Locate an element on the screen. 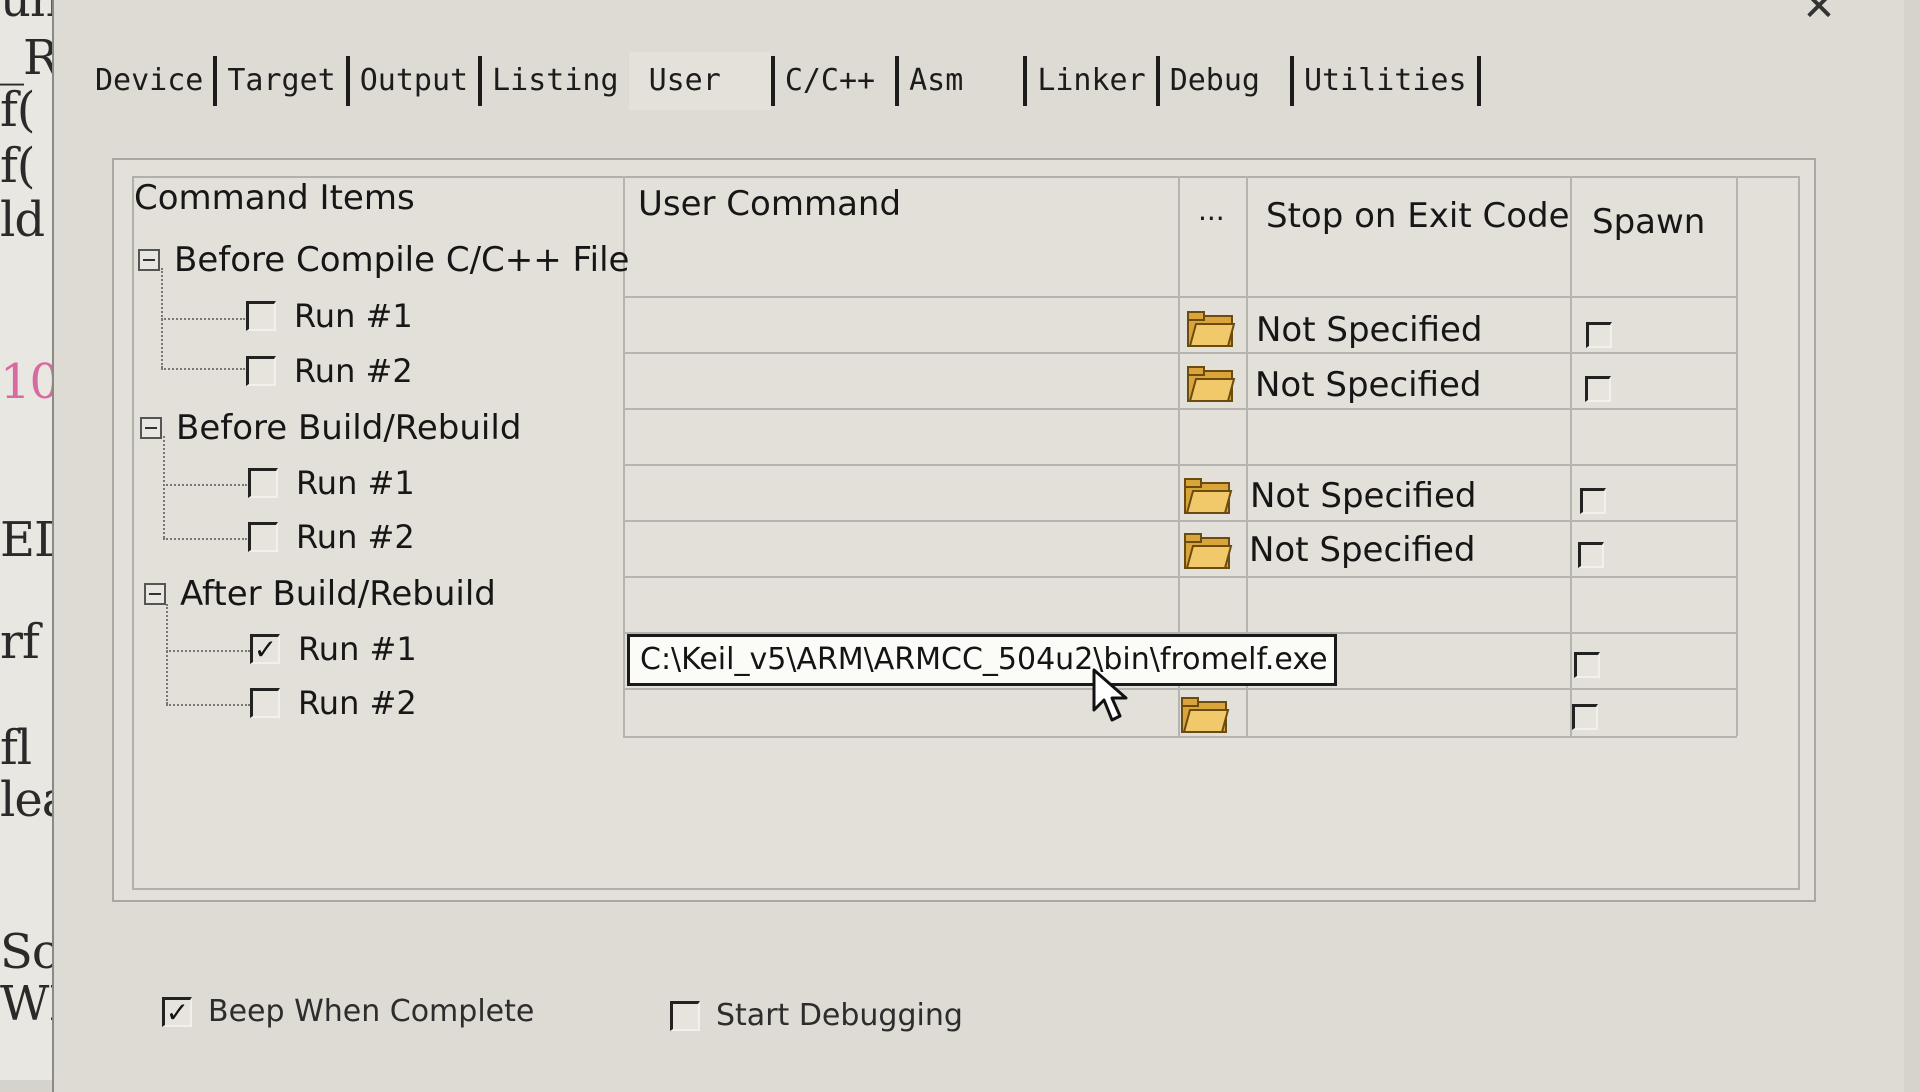 This screenshot has height=1092, width=1920. mouse-cursor-icon is located at coordinates (1110, 695).